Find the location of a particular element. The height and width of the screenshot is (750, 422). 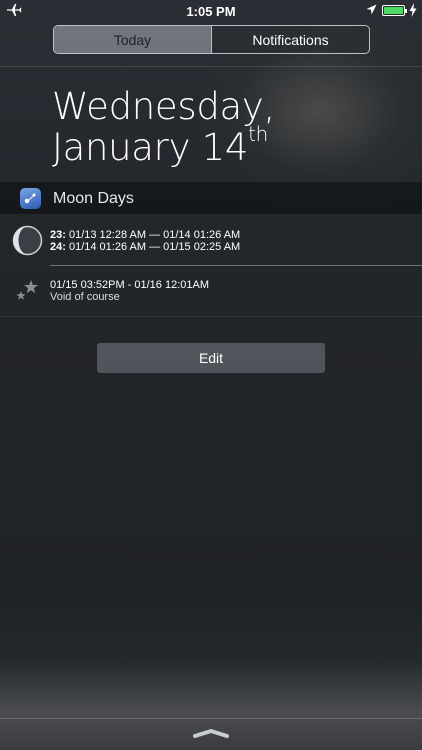

date-month-day: January 14th is located at coordinates (163, 146).